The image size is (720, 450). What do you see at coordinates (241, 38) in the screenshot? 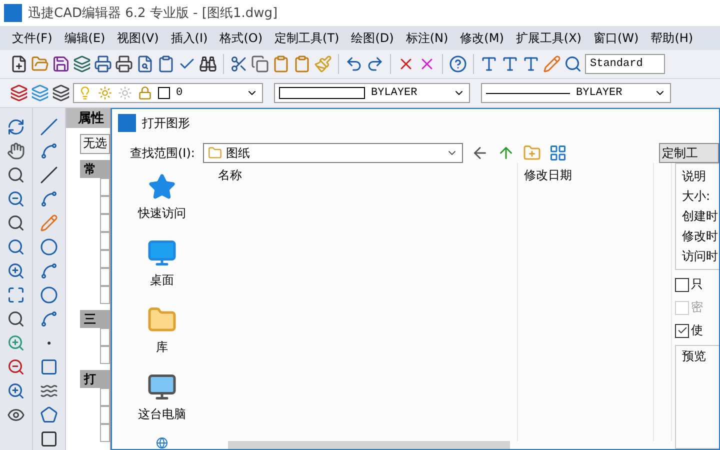
I see `menu-item: 格式(O)` at bounding box center [241, 38].